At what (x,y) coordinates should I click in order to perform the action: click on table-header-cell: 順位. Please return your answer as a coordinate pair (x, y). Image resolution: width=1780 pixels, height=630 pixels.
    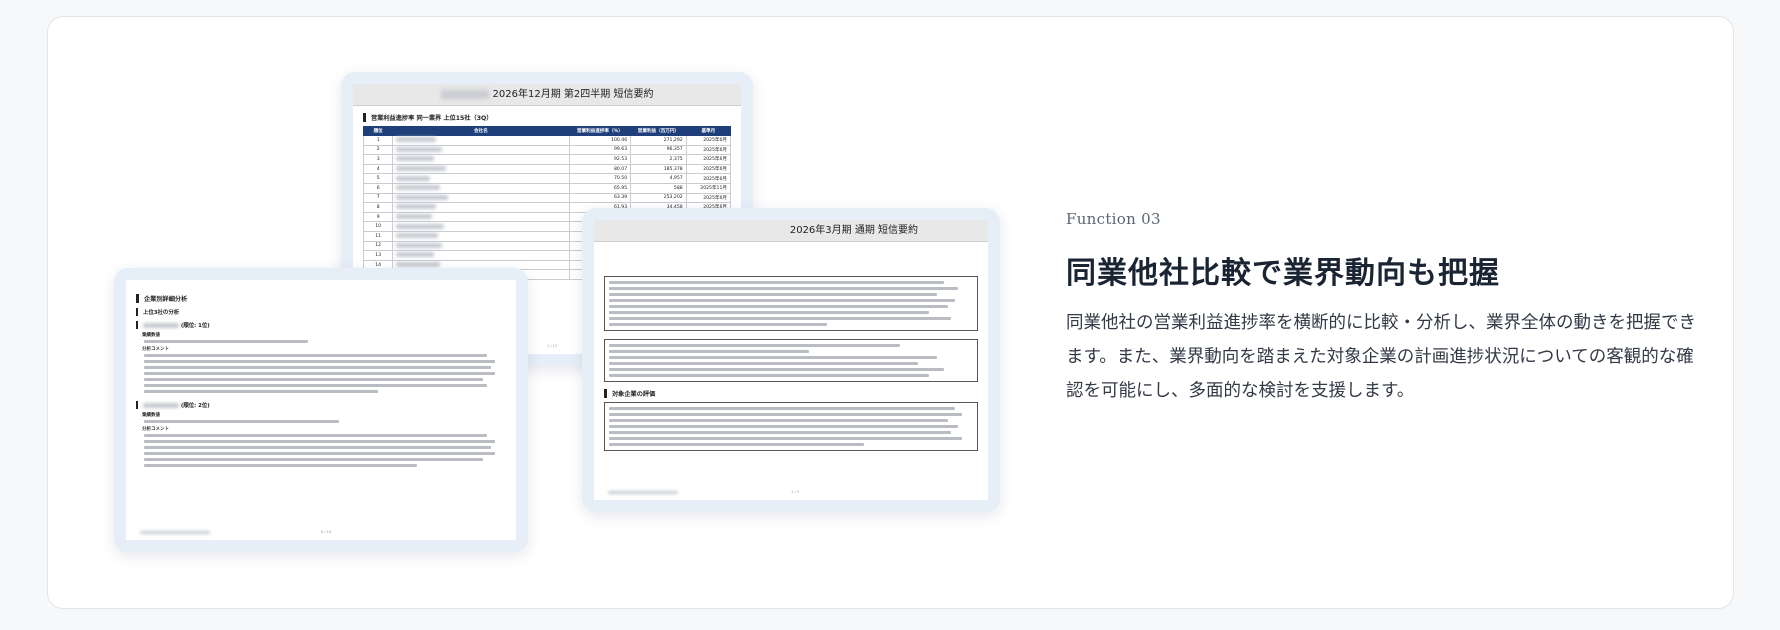
    Looking at the image, I should click on (378, 131).